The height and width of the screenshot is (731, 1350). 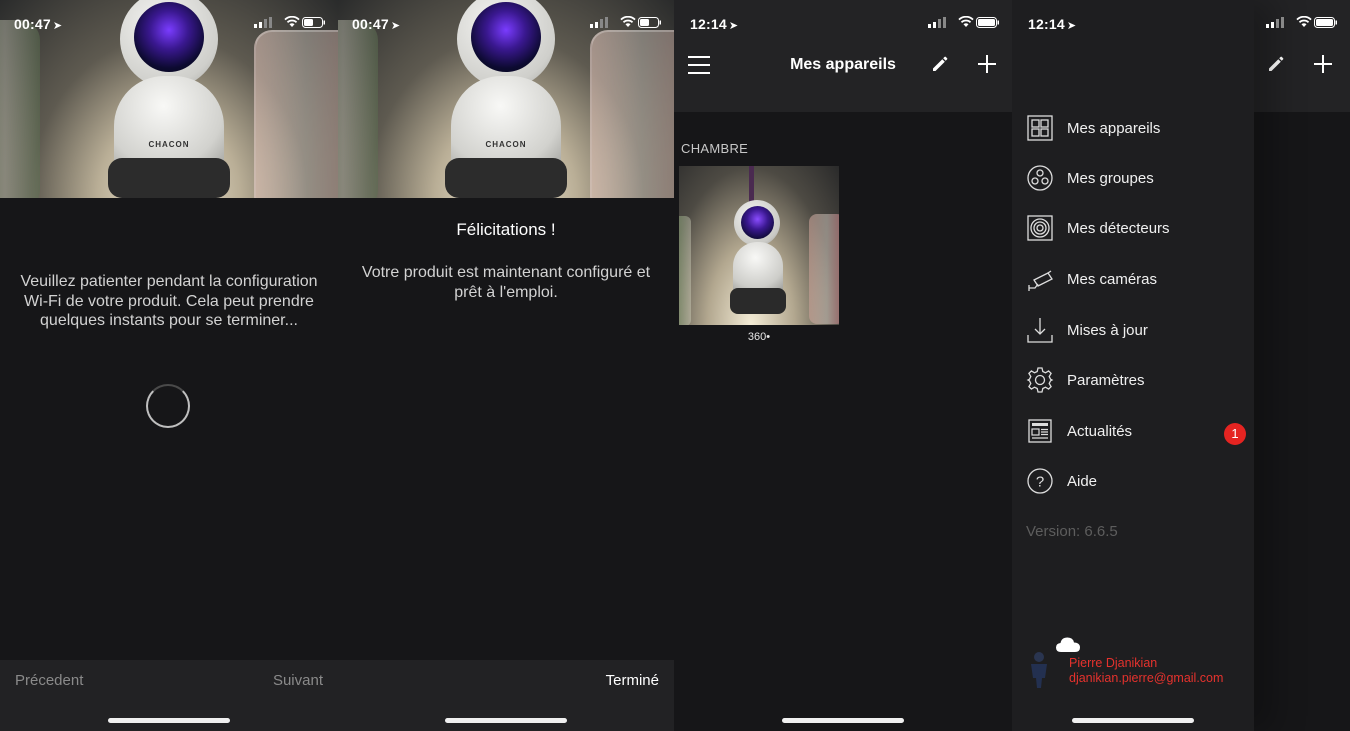 What do you see at coordinates (506, 695) in the screenshot?
I see `bottom-navigation-bar: Terminé` at bounding box center [506, 695].